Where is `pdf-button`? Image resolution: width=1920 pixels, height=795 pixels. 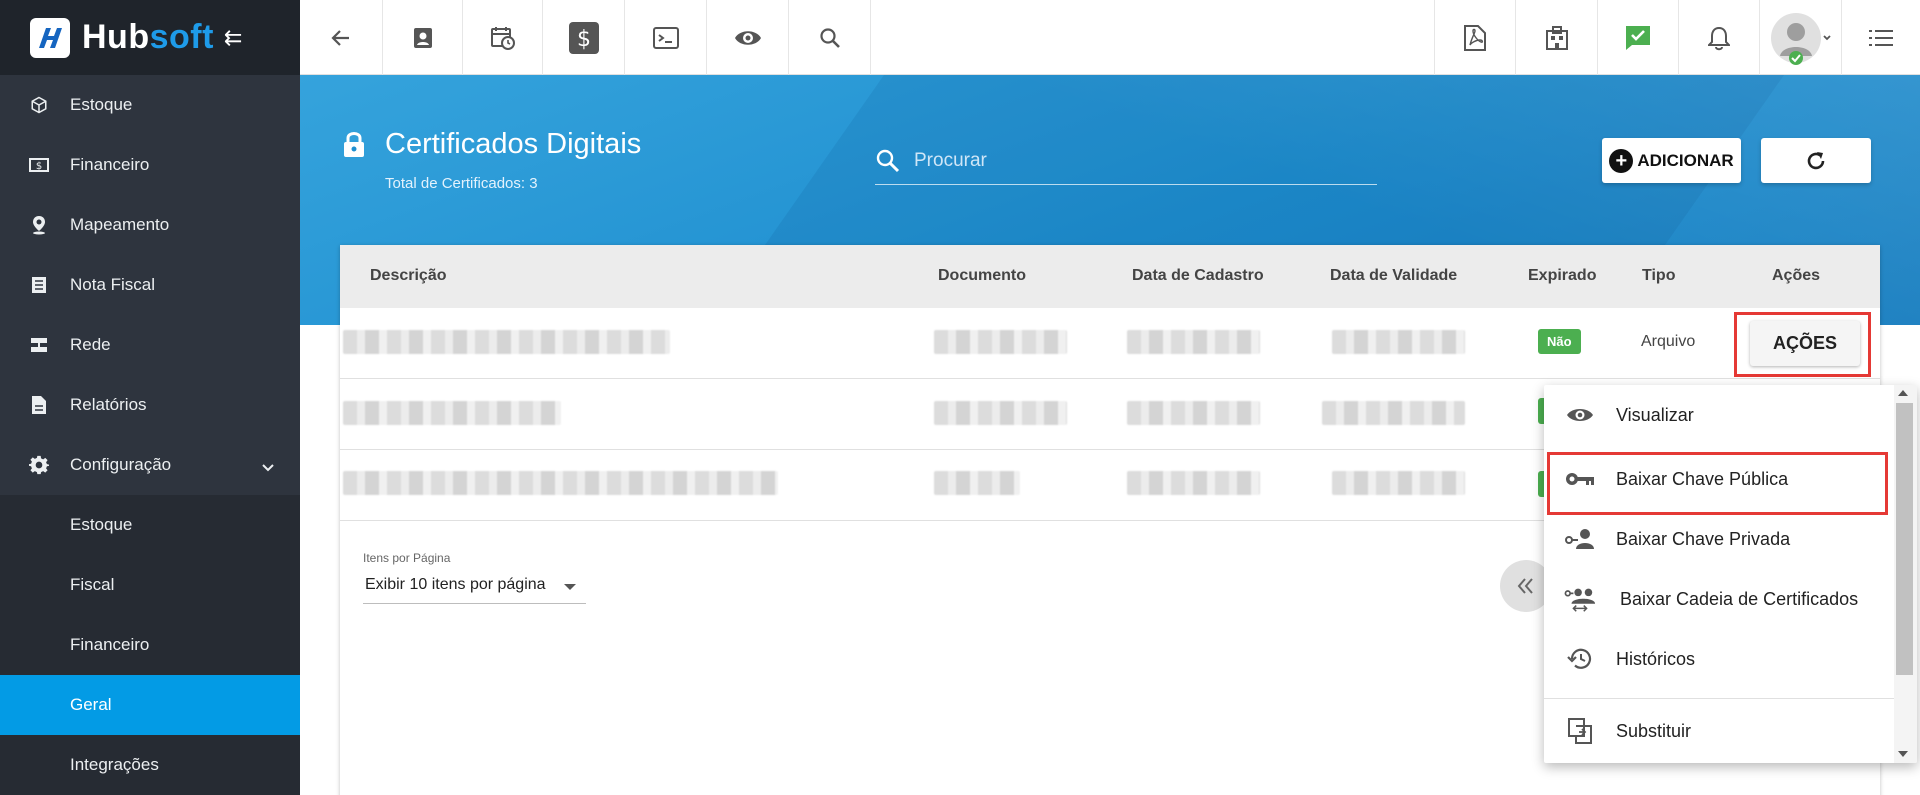 pdf-button is located at coordinates (1474, 37).